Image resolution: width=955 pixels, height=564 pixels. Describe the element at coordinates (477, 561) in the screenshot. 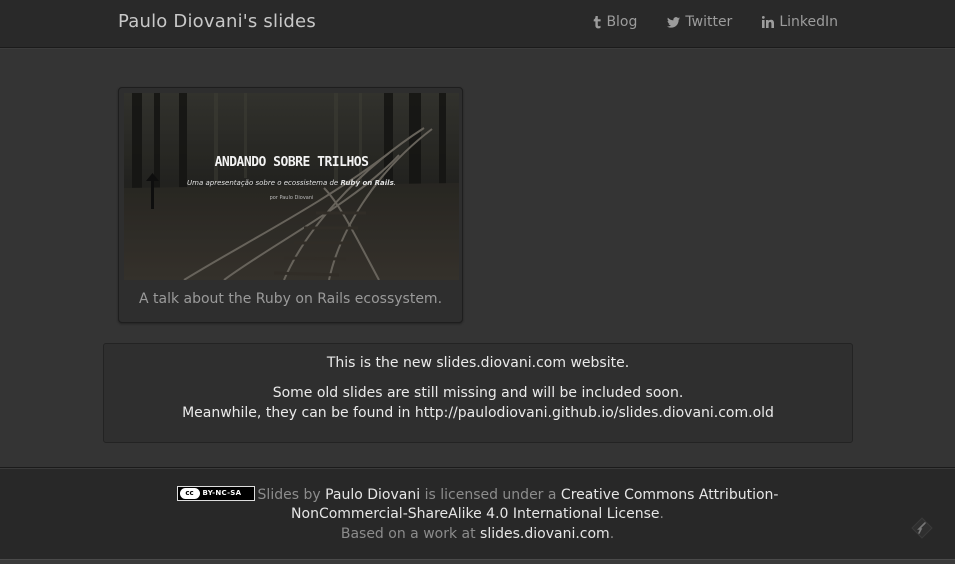

I see `bottom-strip` at that location.